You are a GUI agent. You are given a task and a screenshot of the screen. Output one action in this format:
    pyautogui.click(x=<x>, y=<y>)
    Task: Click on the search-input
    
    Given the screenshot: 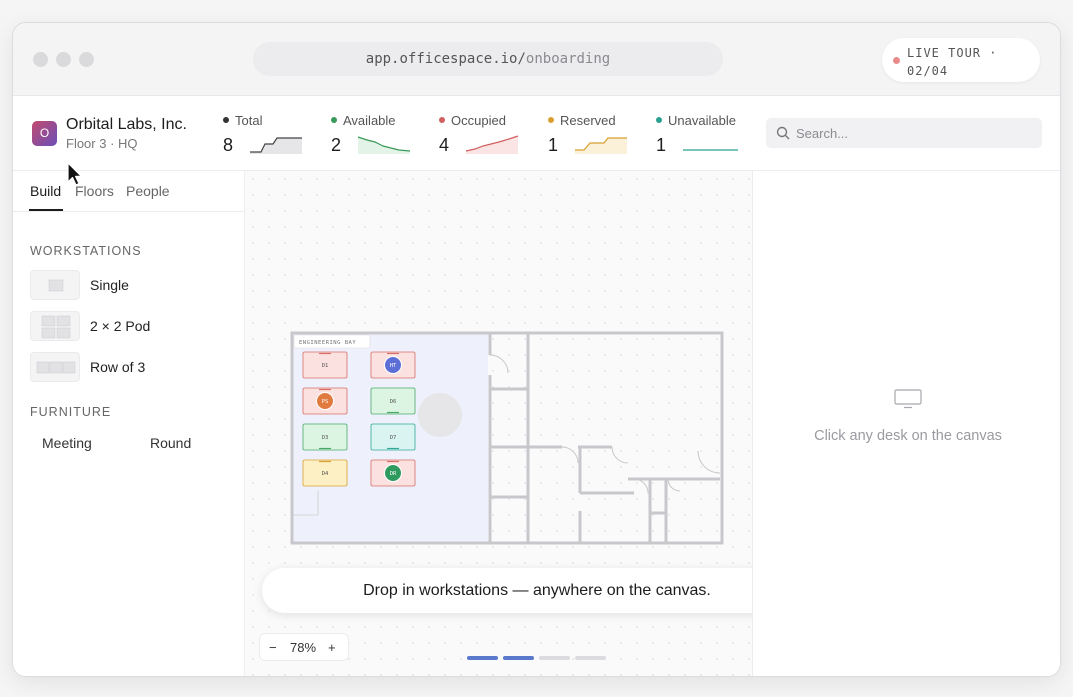 What is the action you would take?
    pyautogui.click(x=916, y=133)
    